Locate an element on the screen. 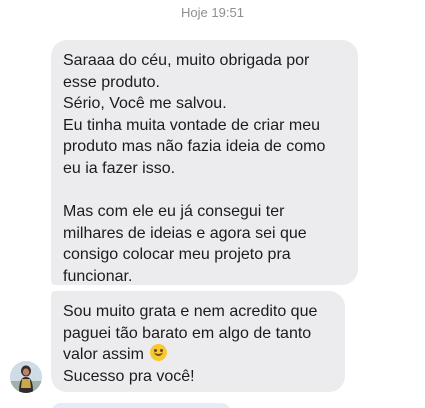 This screenshot has height=408, width=425. message-line: paguei tão barato em algo de tanto is located at coordinates (187, 333).